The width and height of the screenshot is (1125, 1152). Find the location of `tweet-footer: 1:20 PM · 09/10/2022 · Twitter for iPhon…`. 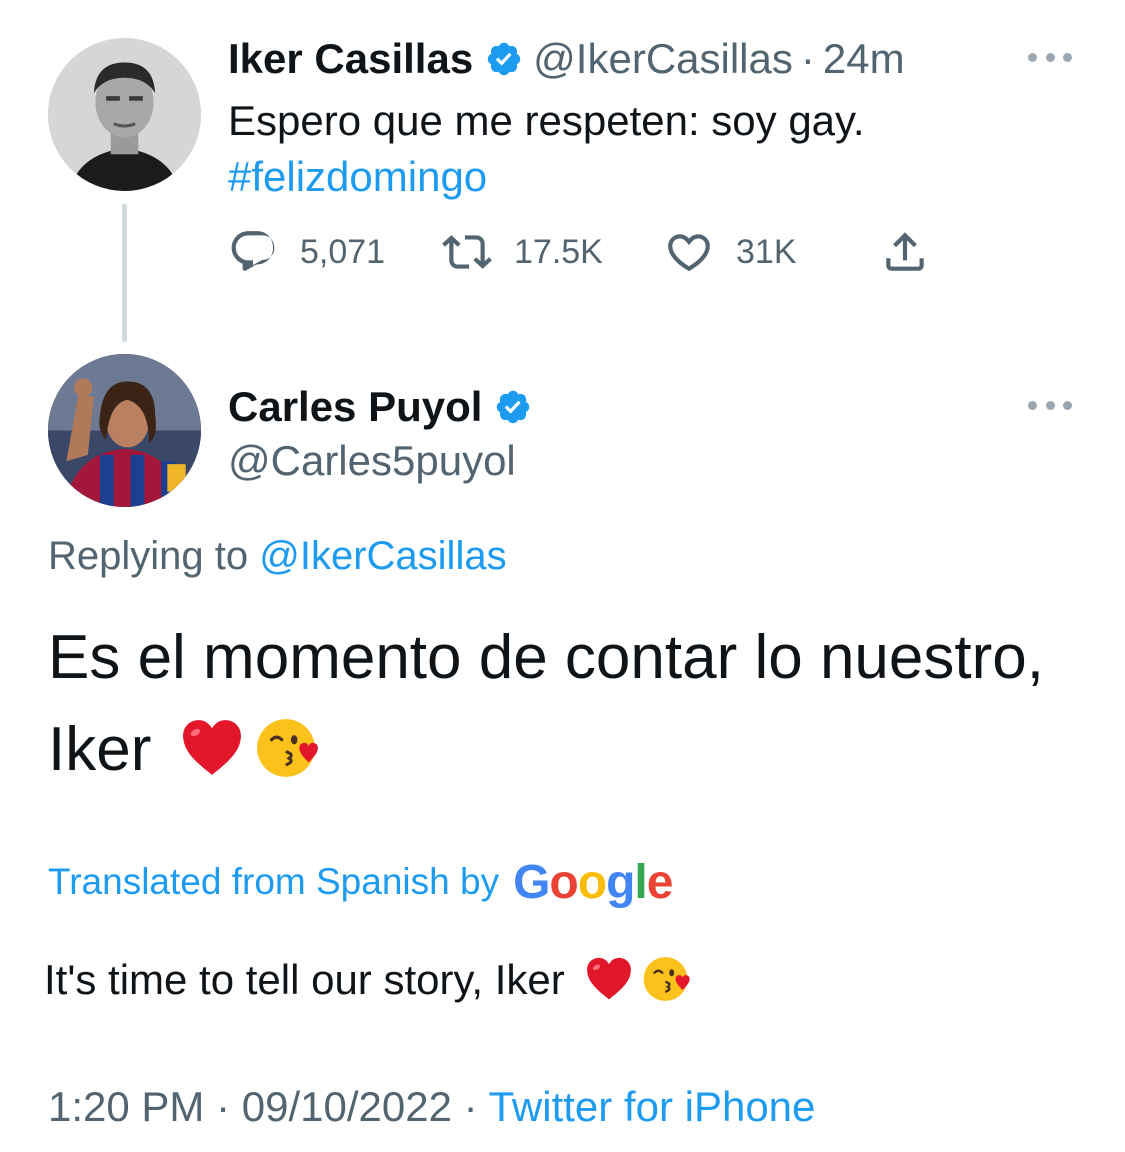

tweet-footer: 1:20 PM · 09/10/2022 · Twitter for iPhon… is located at coordinates (431, 1107).